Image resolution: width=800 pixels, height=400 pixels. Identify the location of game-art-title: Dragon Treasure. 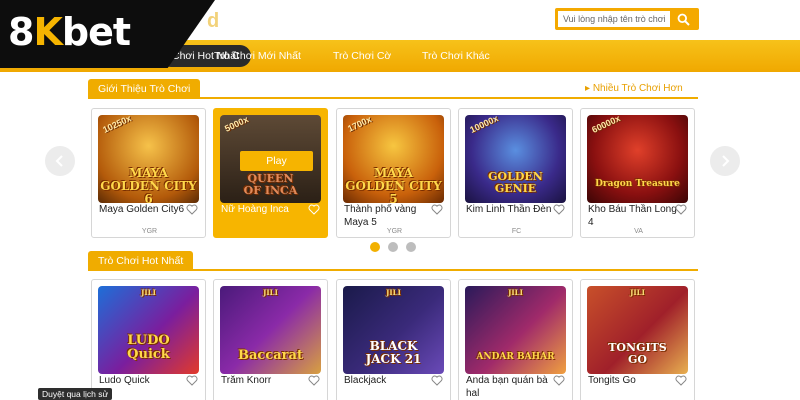
(637, 184).